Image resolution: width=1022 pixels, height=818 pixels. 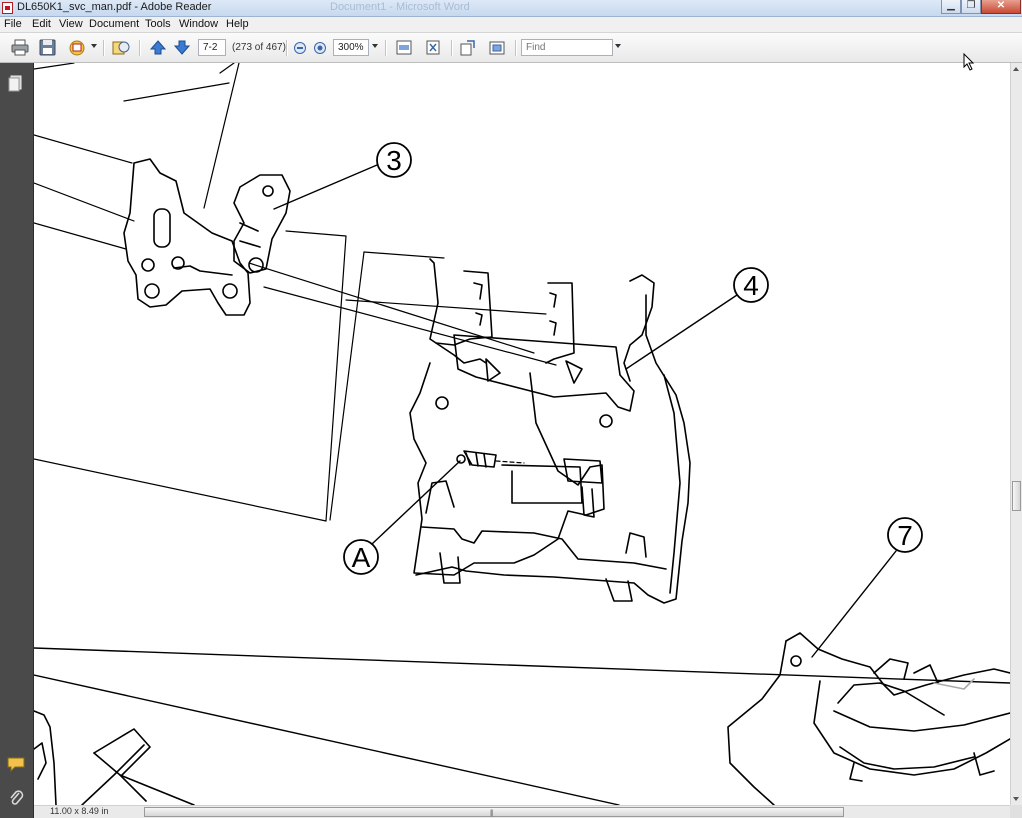 I want to click on rotate-icon, so click(x=468, y=47).